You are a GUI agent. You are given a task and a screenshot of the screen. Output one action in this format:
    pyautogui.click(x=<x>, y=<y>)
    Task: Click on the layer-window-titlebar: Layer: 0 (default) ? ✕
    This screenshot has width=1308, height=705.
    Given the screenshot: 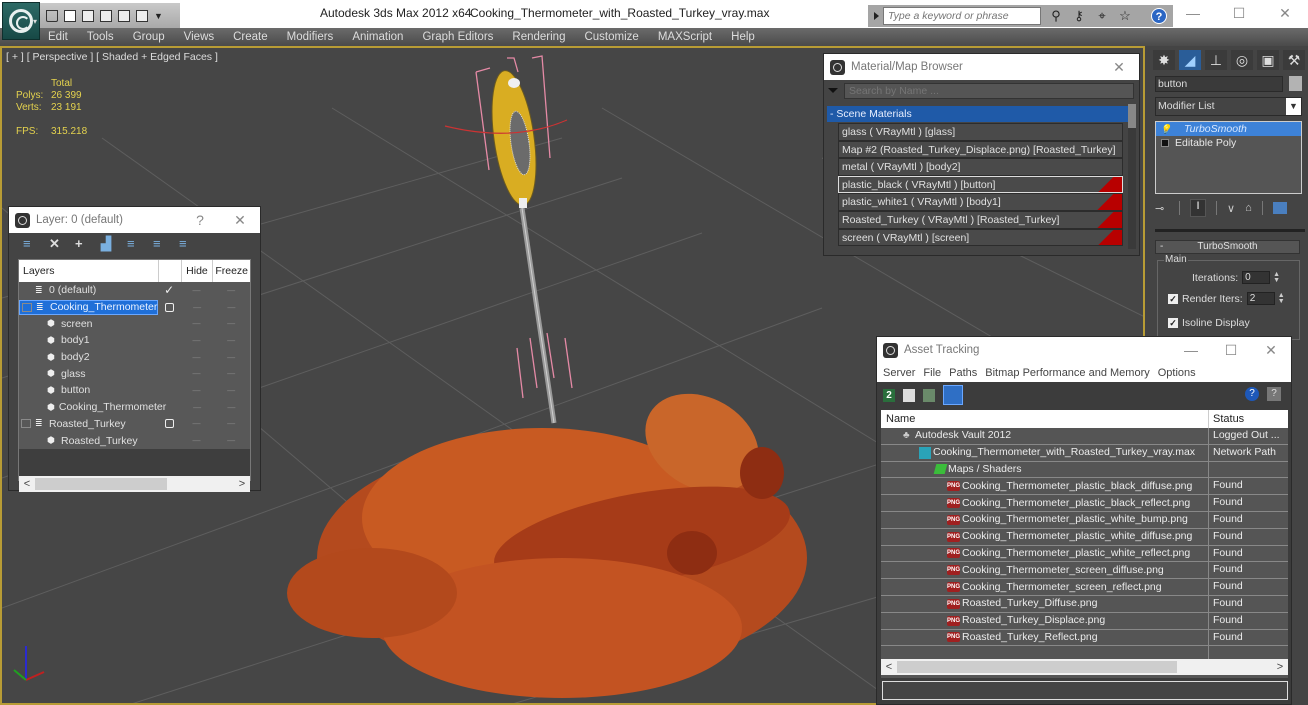 What is the action you would take?
    pyautogui.click(x=134, y=220)
    